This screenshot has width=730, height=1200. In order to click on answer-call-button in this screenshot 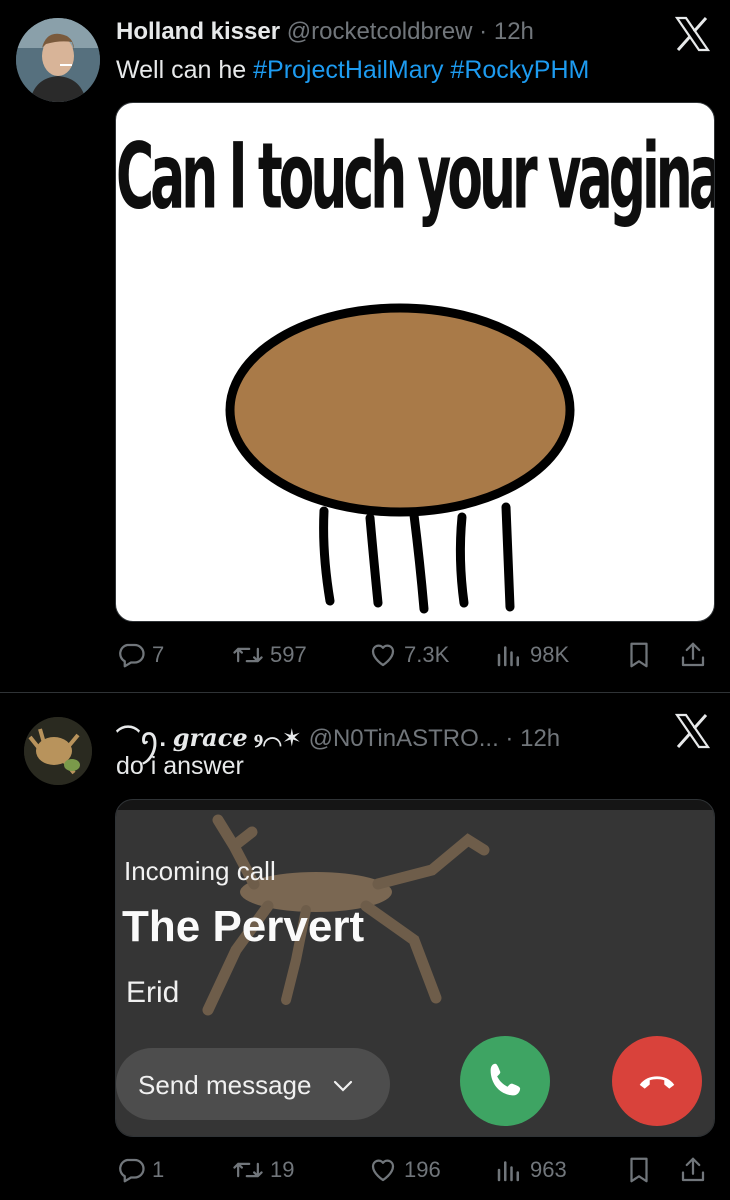, I will do `click(505, 1081)`.